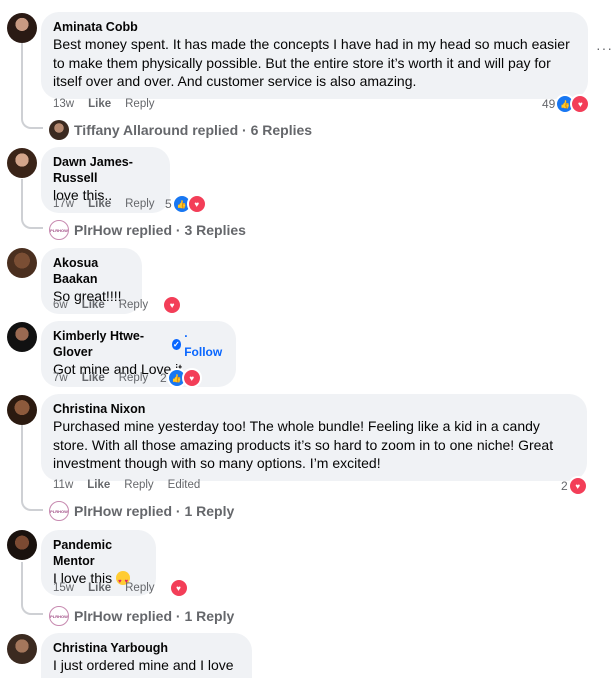 This screenshot has width=615, height=678. What do you see at coordinates (566, 104) in the screenshot?
I see `reaction-summary: 49 👍 ♥` at bounding box center [566, 104].